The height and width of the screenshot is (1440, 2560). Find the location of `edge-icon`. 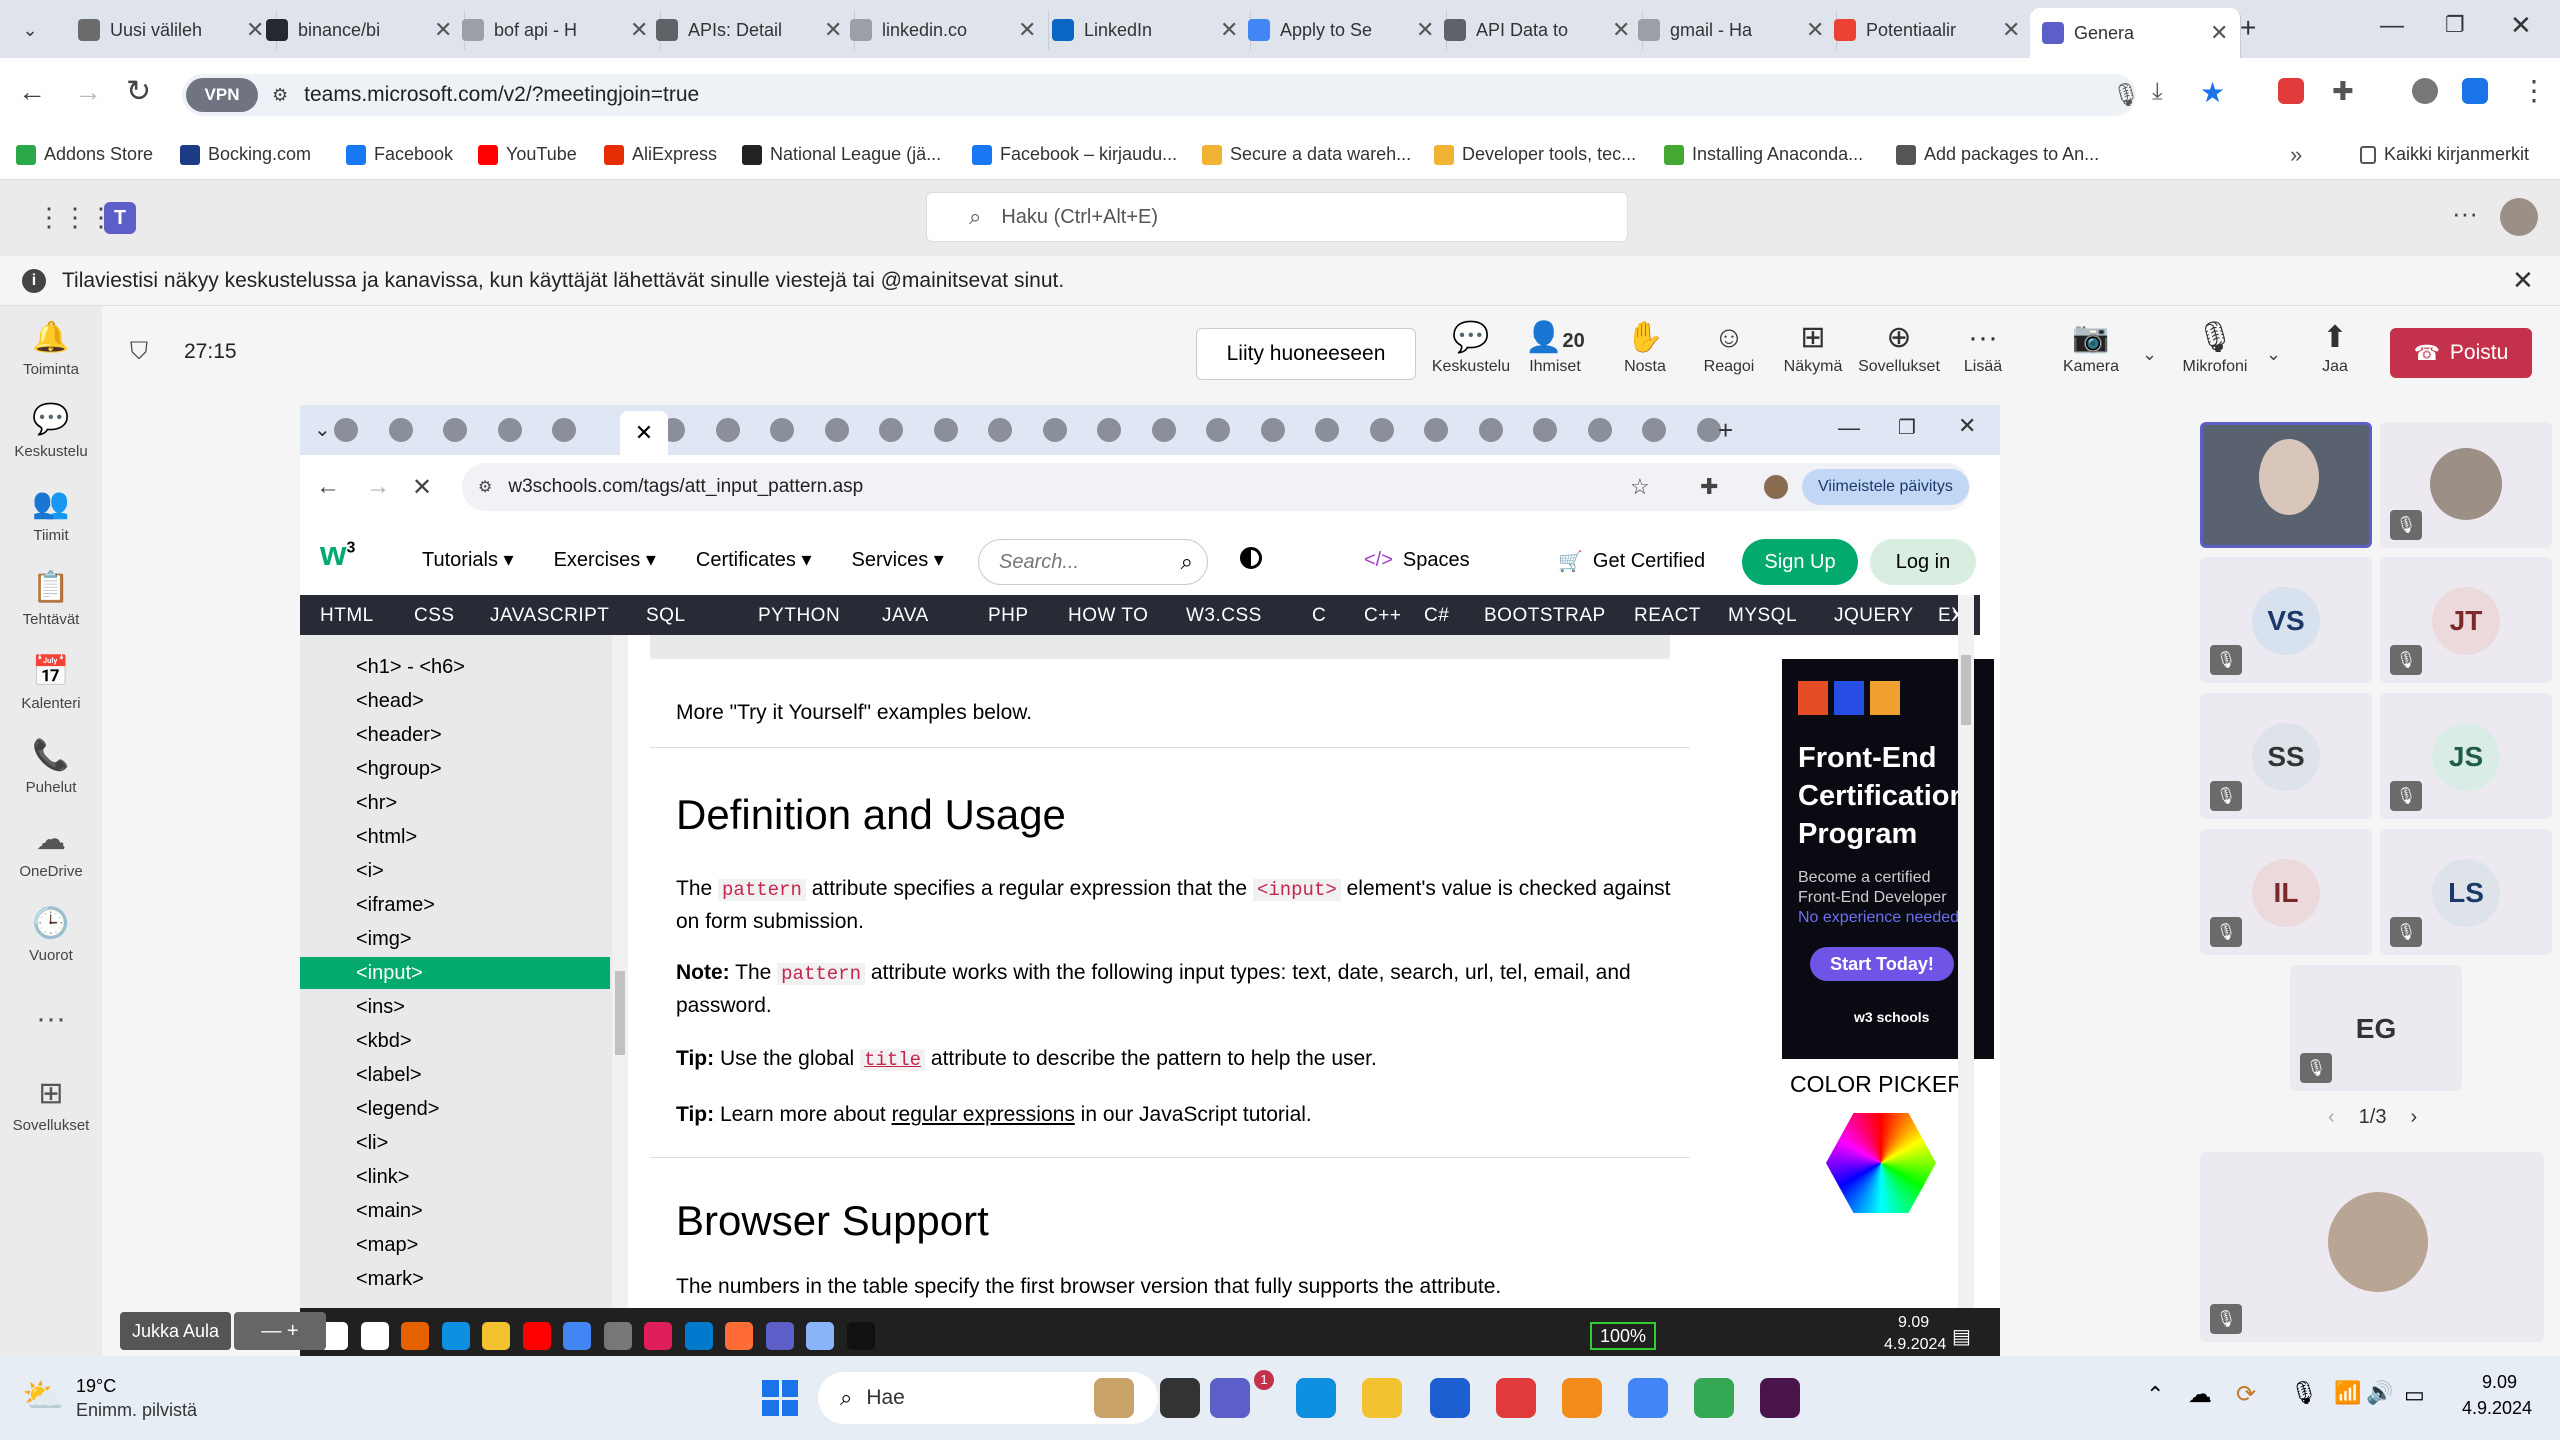

edge-icon is located at coordinates (455, 1336).